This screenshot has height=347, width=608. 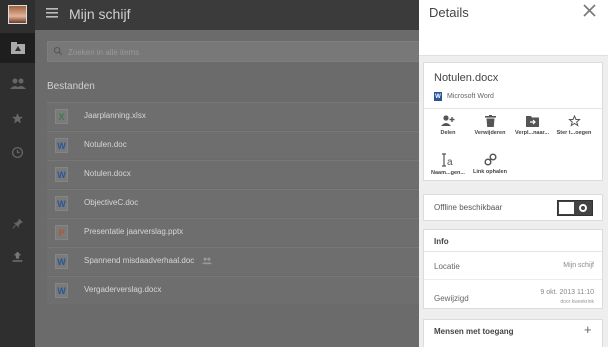 What do you see at coordinates (451, 298) in the screenshot?
I see `modified-label: Gewijzigd` at bounding box center [451, 298].